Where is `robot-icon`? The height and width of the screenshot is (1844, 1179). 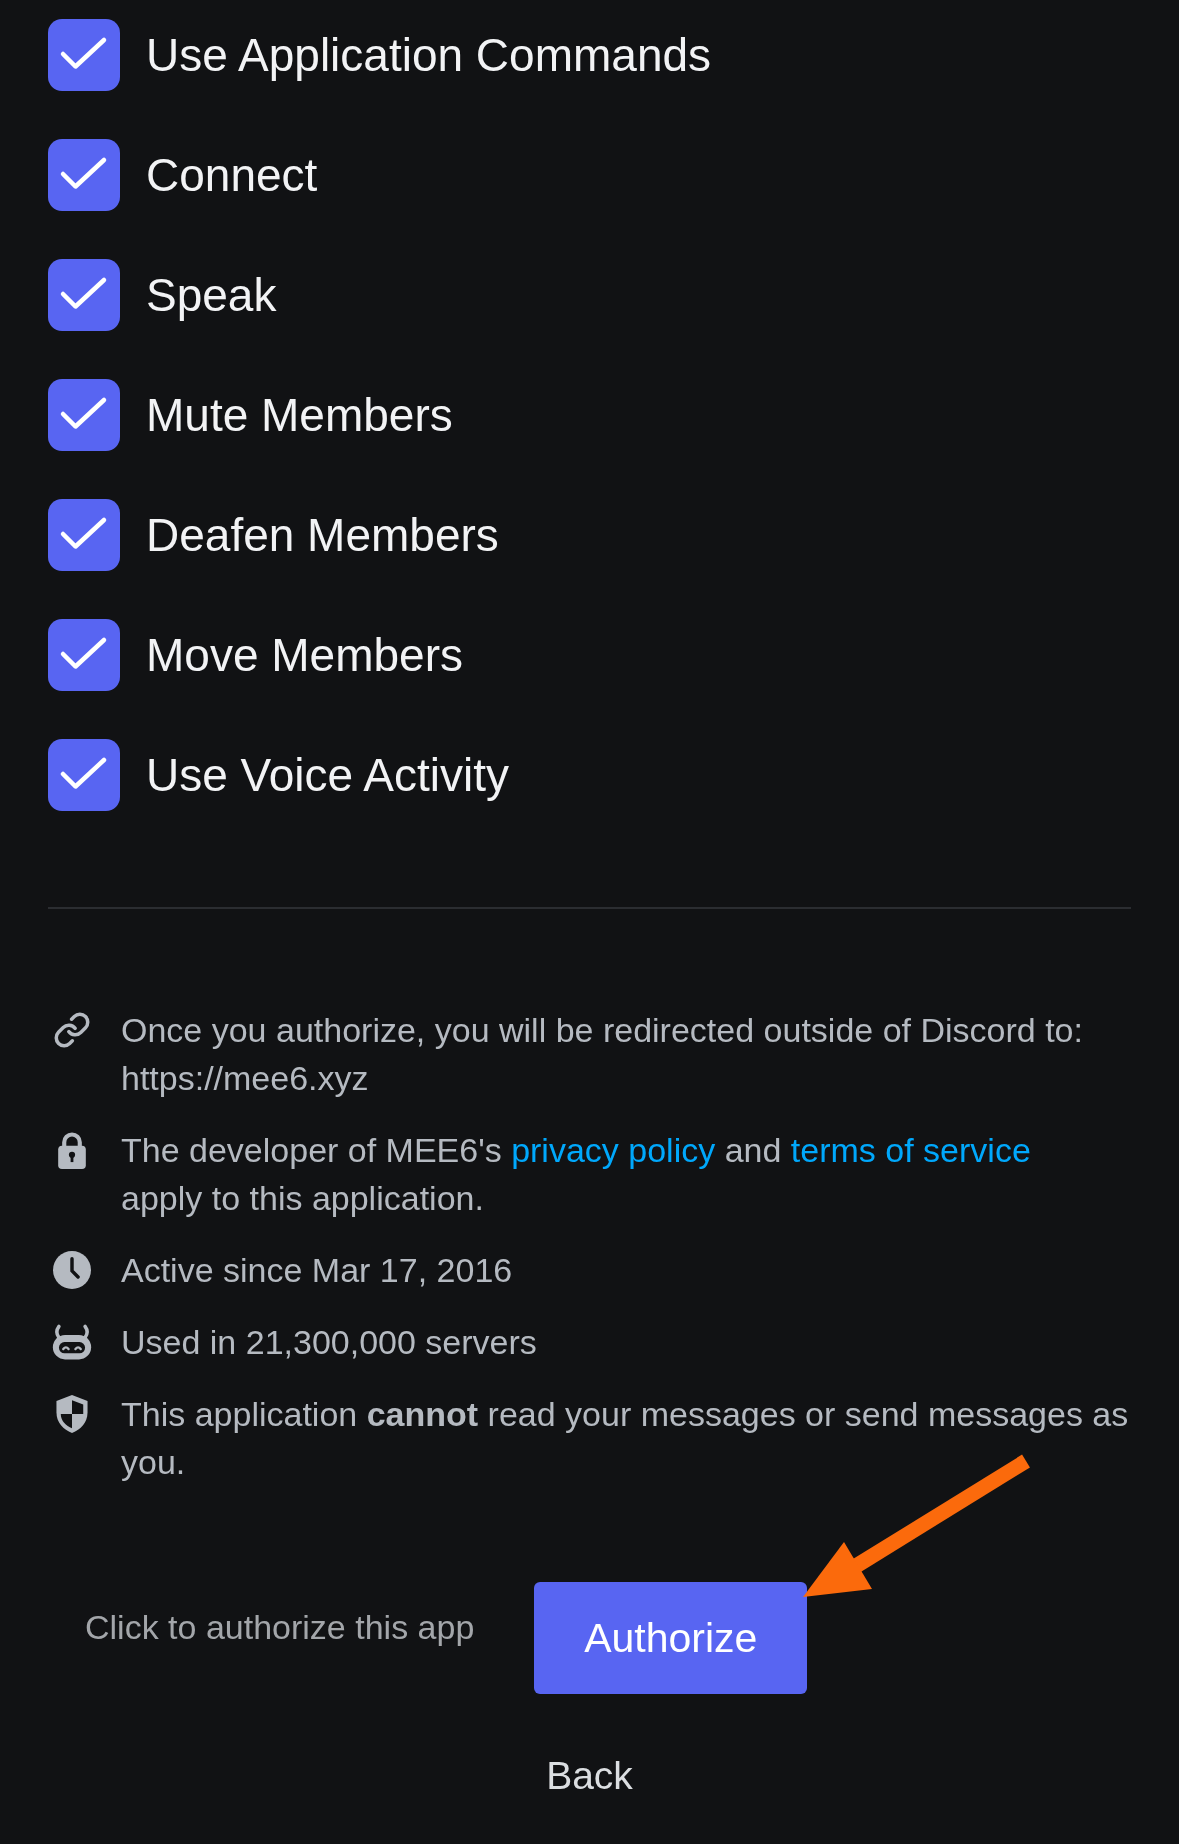
robot-icon is located at coordinates (72, 1342).